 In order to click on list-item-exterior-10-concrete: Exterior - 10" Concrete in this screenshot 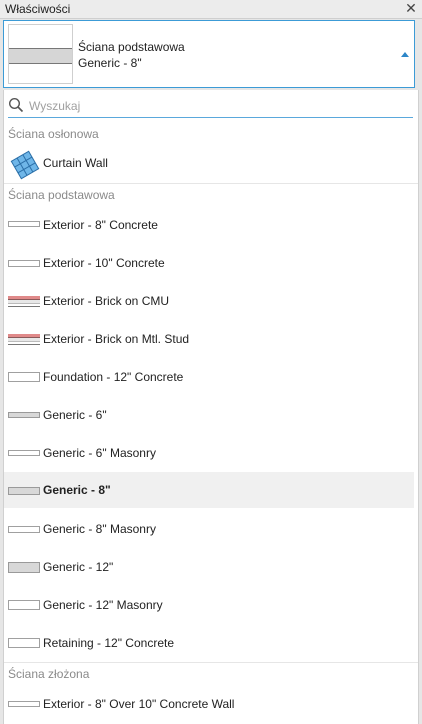, I will do `click(211, 263)`.